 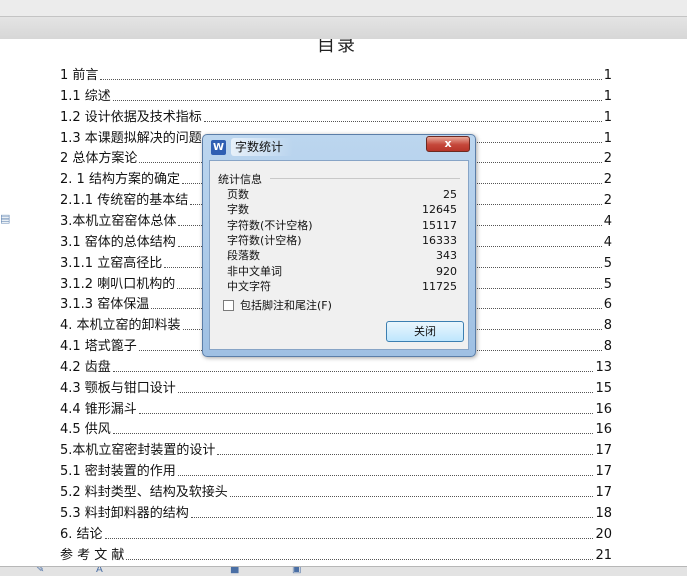 I want to click on stat-label: 字符数(计空格), so click(x=264, y=240).